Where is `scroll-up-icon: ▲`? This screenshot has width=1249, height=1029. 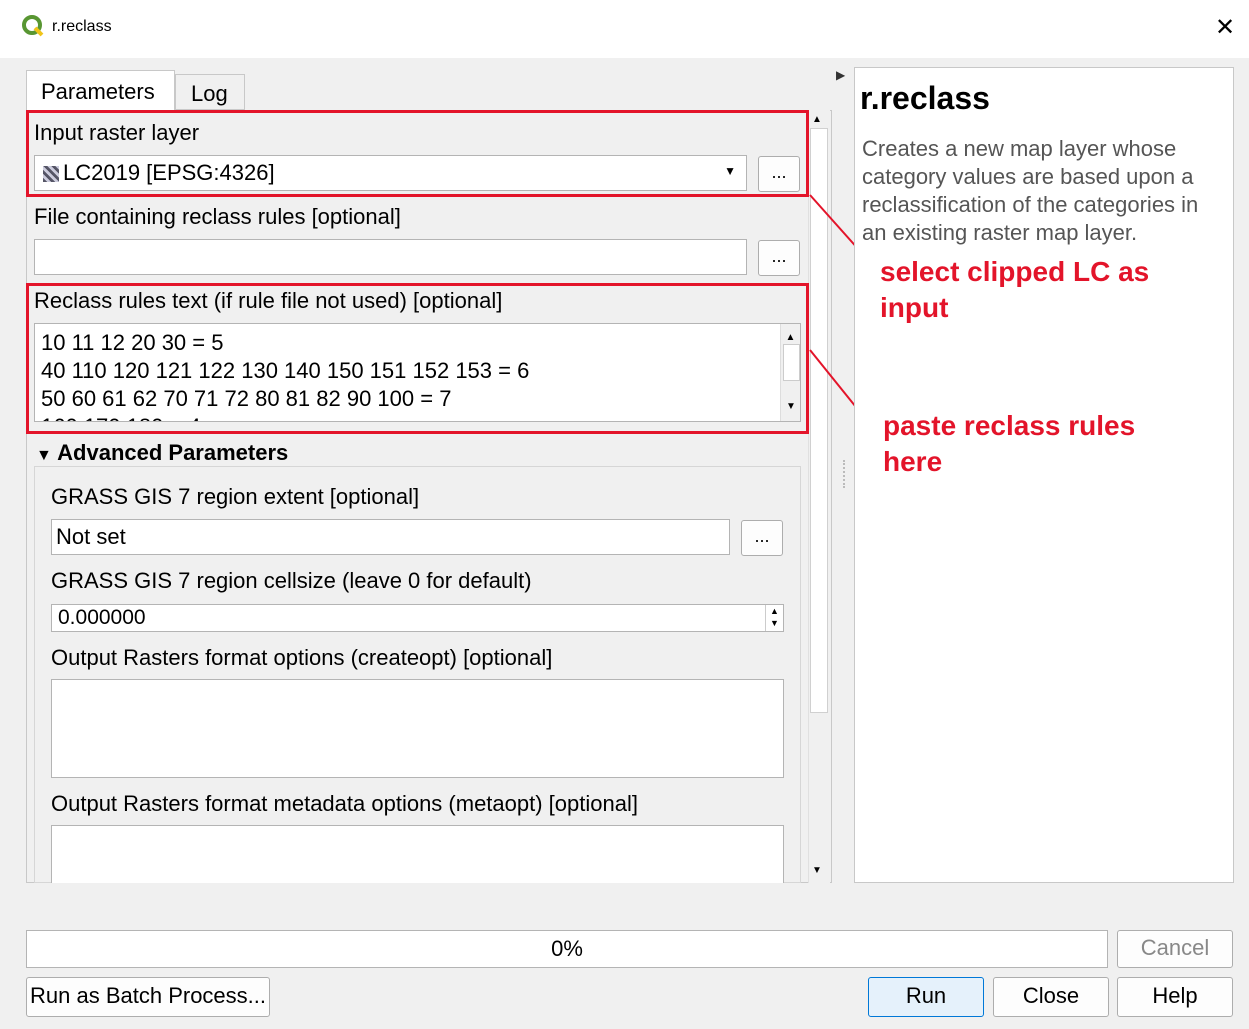
scroll-up-icon: ▲ is located at coordinates (817, 119).